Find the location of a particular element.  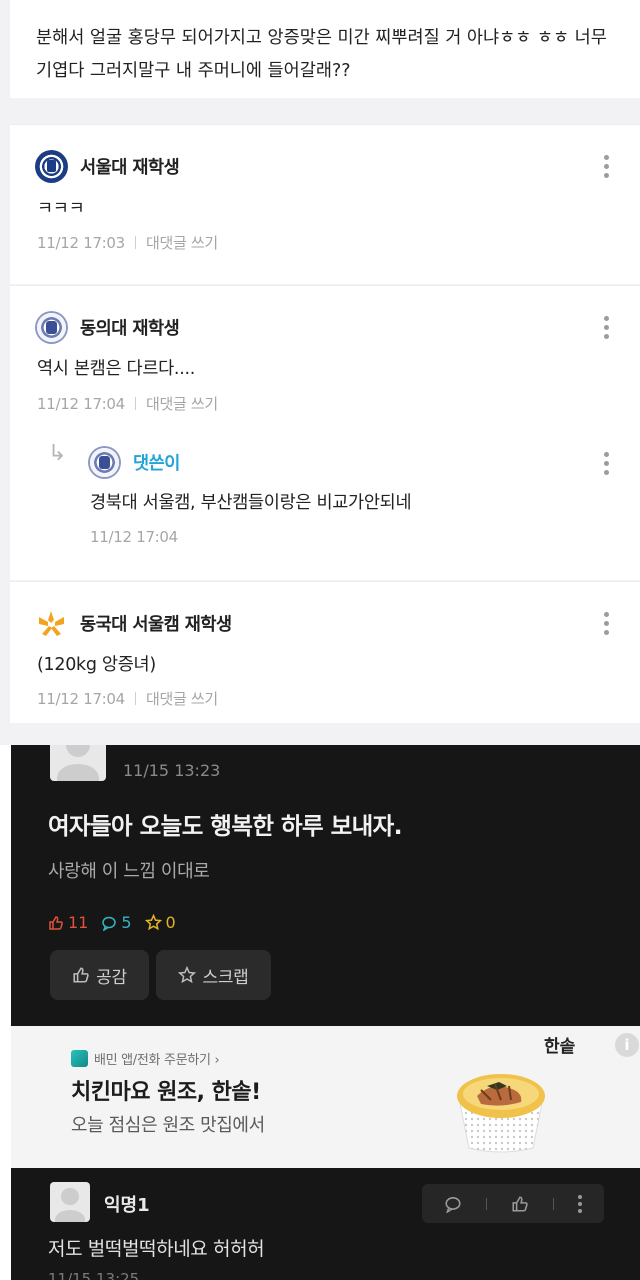

ad-info-icon: i is located at coordinates (627, 1045).